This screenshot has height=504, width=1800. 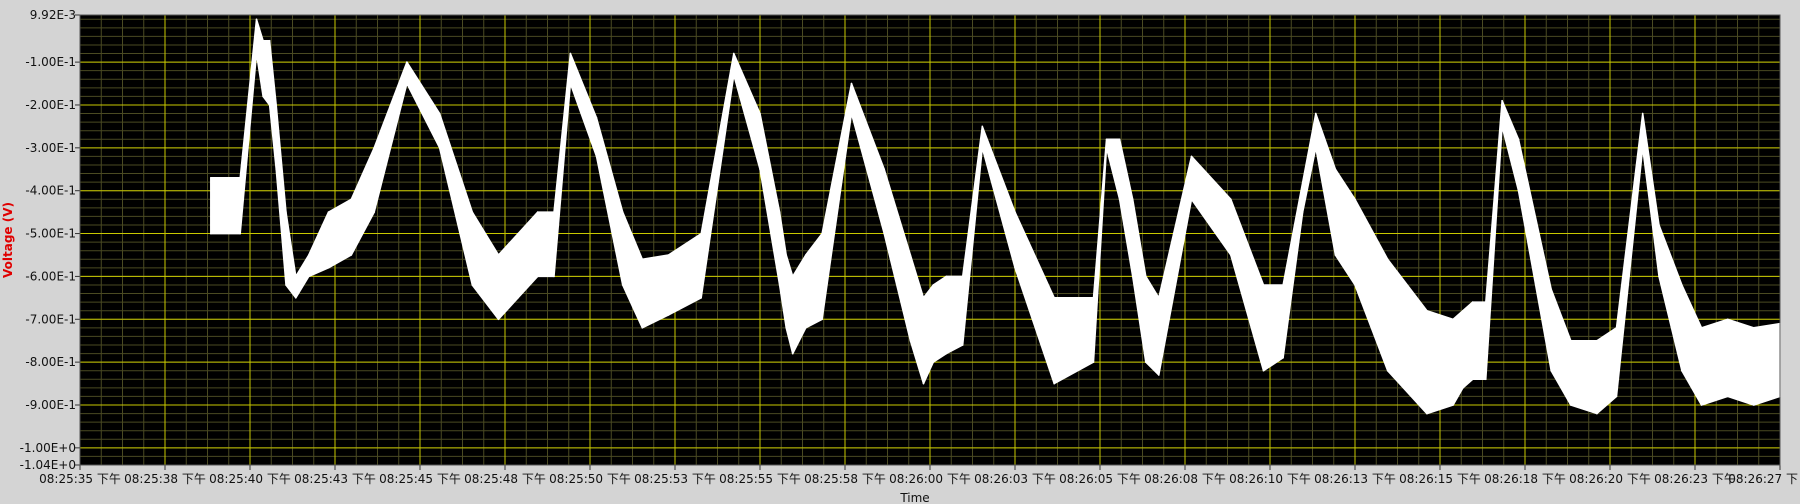 What do you see at coordinates (50, 319) in the screenshot?
I see `y-tick-label: -7.00E-1` at bounding box center [50, 319].